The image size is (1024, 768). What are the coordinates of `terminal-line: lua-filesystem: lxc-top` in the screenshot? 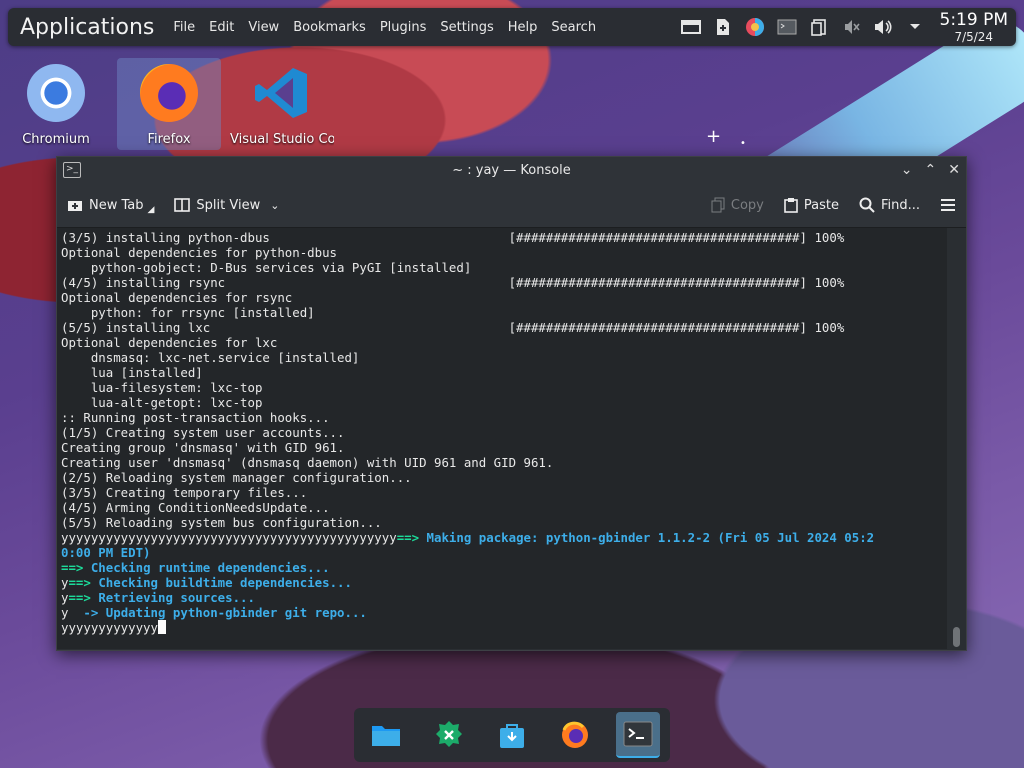 It's located at (162, 387).